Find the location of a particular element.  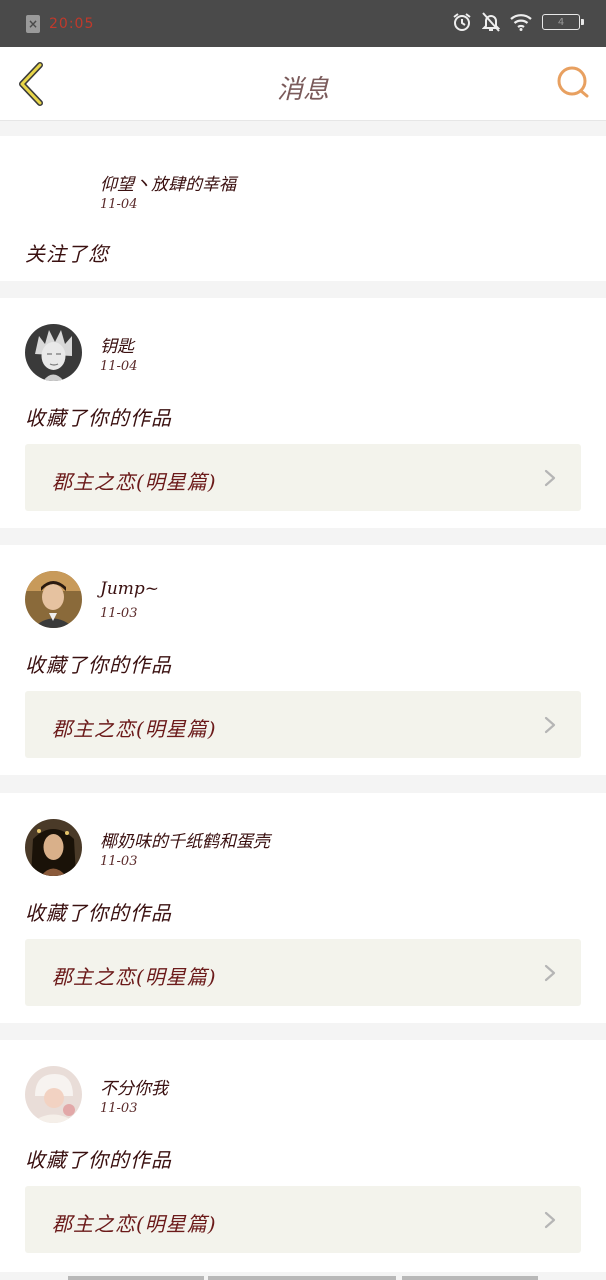

message-action: 关注了您 is located at coordinates (67, 254).